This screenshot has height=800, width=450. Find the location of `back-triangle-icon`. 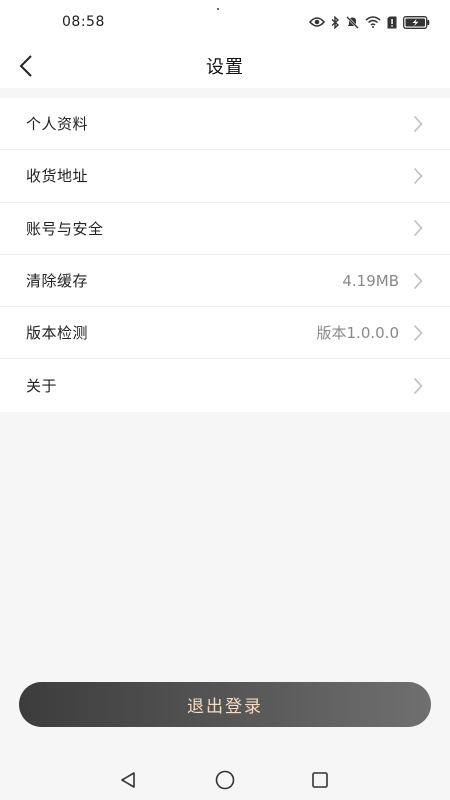

back-triangle-icon is located at coordinates (128, 780).